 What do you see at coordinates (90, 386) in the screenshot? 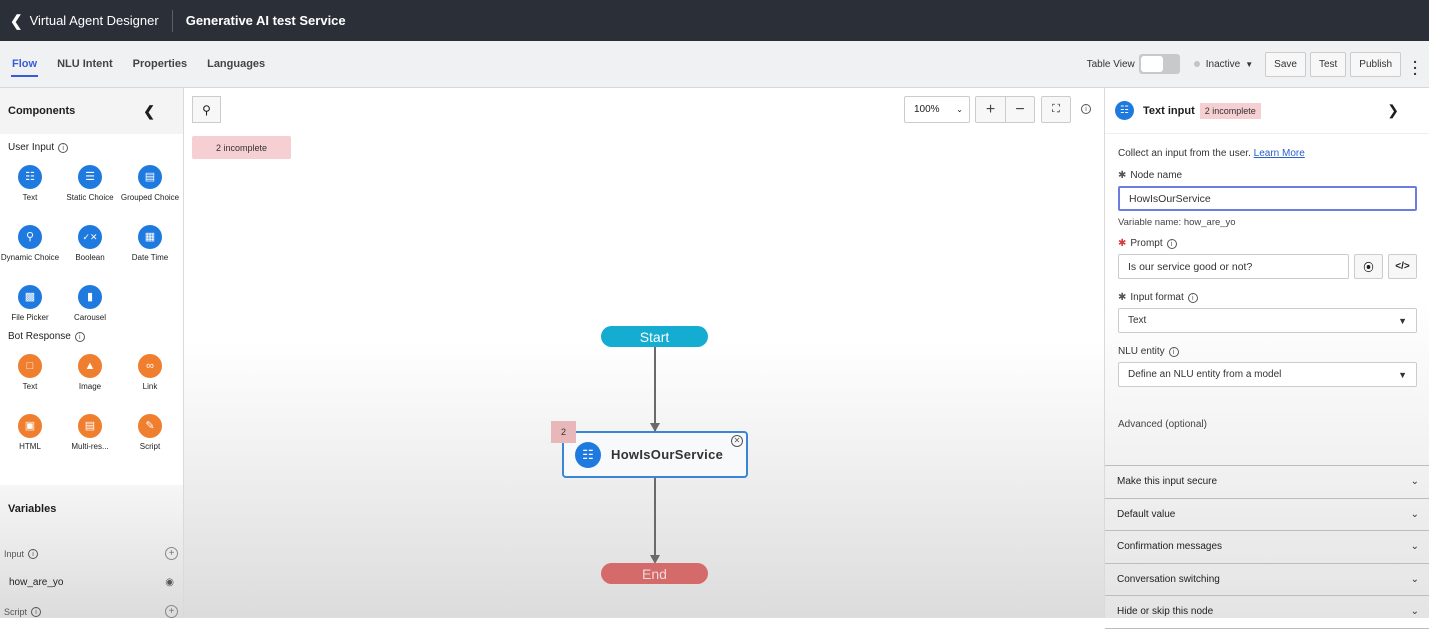
I see `component-label: Image` at bounding box center [90, 386].